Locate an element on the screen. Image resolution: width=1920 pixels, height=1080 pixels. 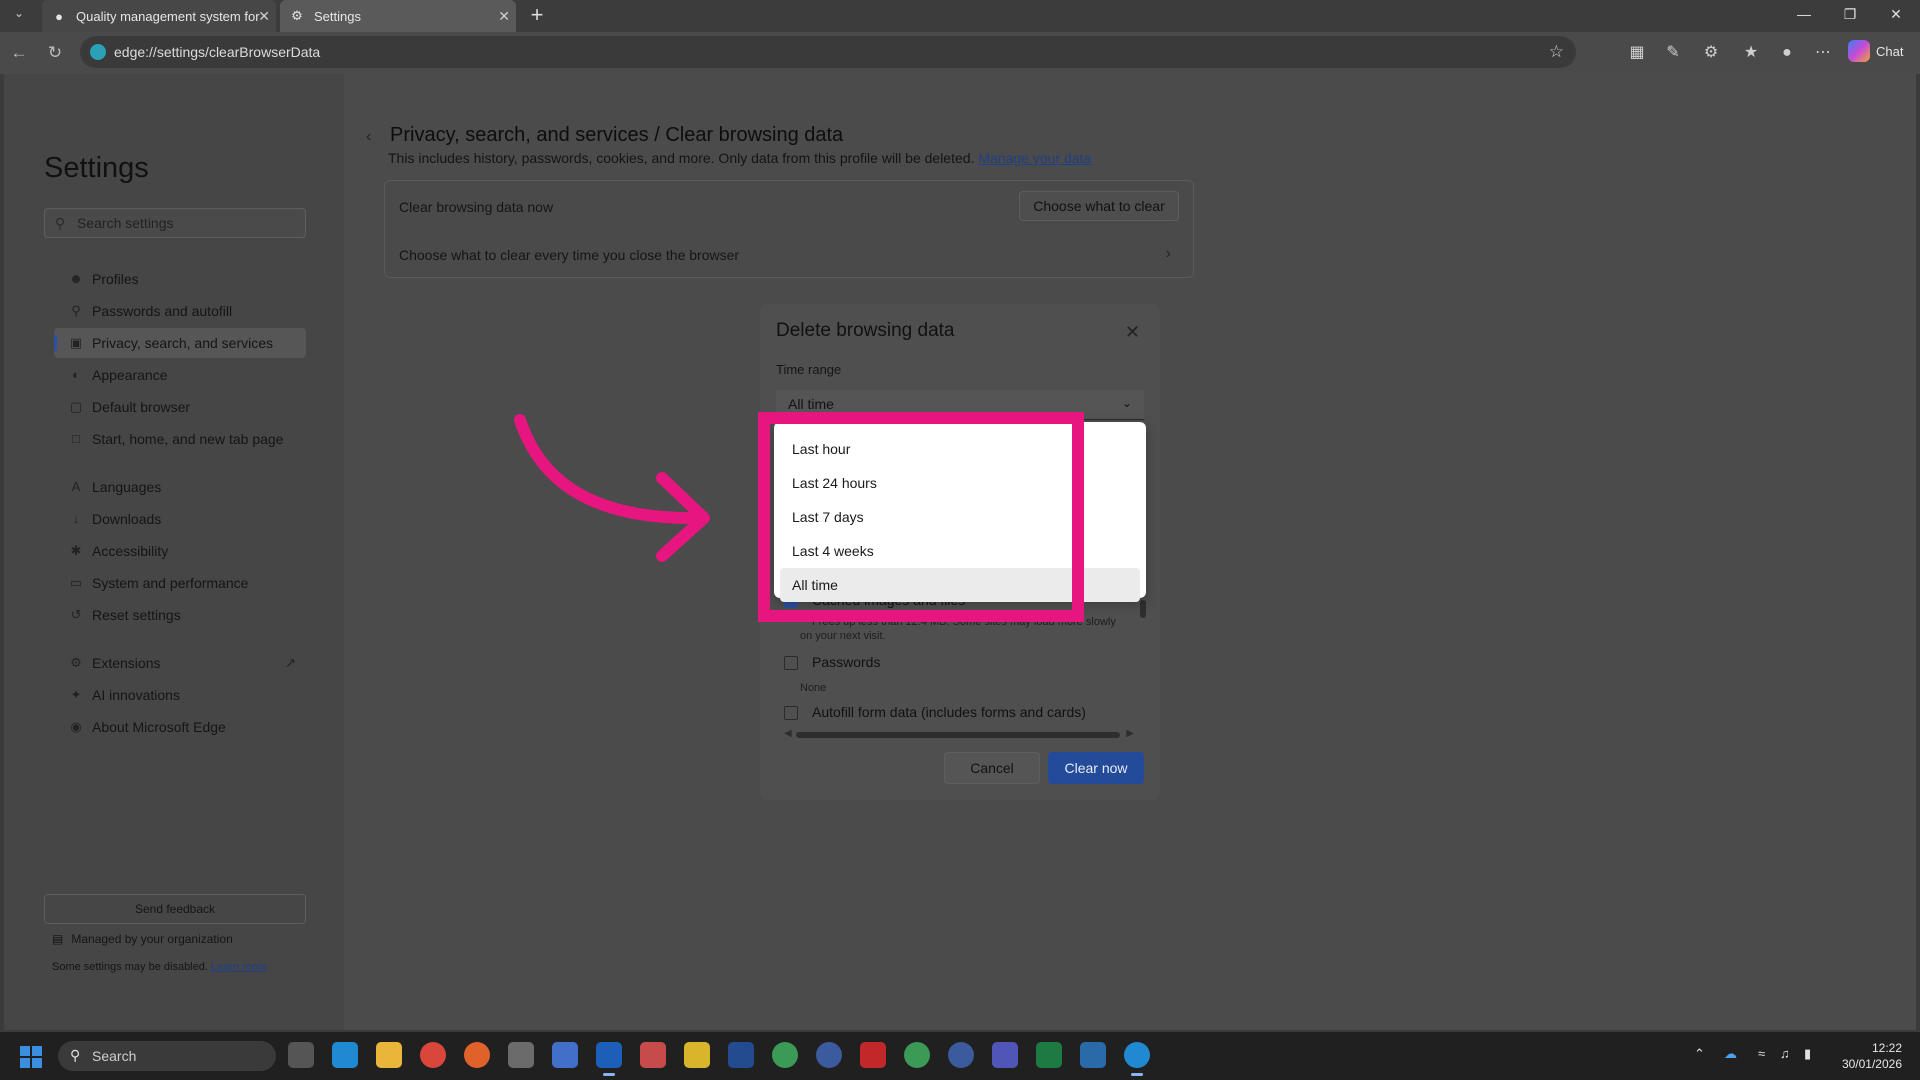
sidebar-item-label: Privacy, search, and services is located at coordinates (183, 343).